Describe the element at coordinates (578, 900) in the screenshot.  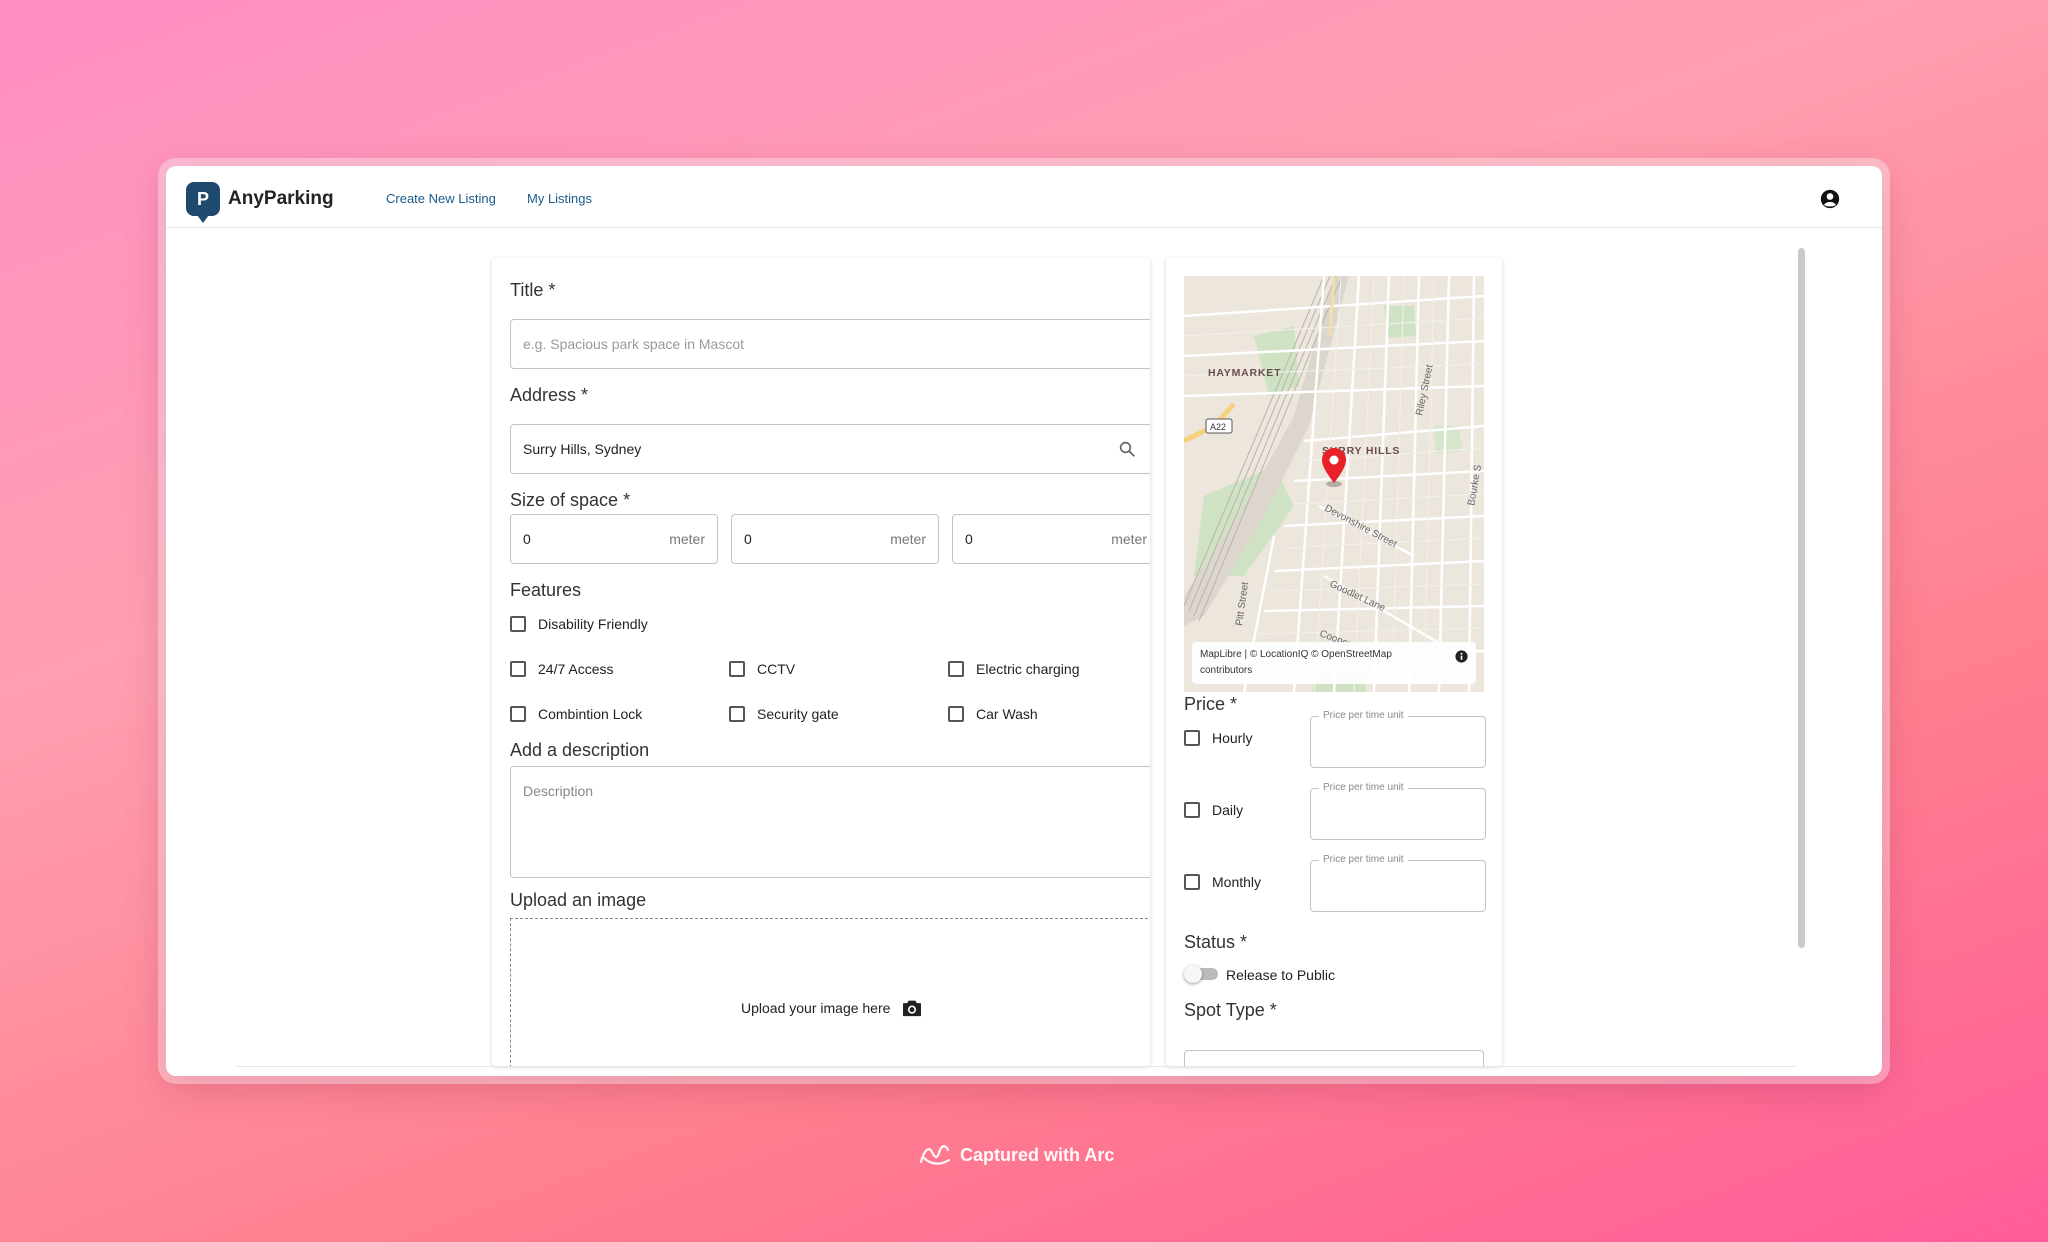
I see `upload-label: Upload an image` at that location.